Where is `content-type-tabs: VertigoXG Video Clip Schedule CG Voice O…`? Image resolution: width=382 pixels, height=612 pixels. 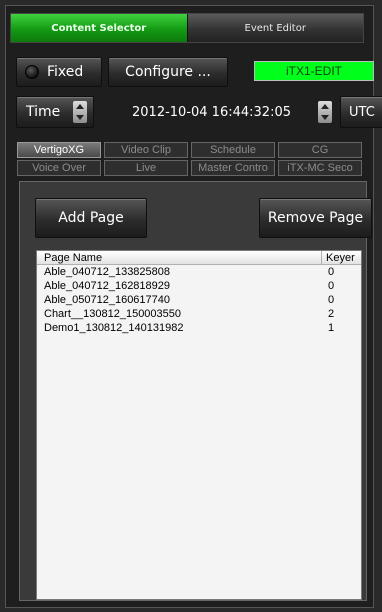
content-type-tabs: VertigoXG Video Clip Schedule CG Voice O… is located at coordinates (189, 160).